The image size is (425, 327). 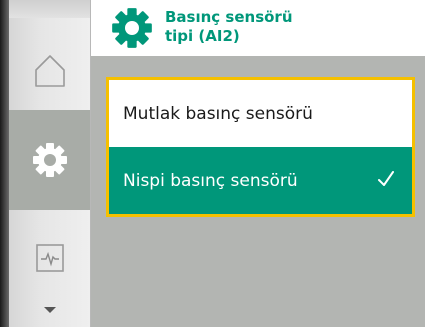 I want to click on home-icon, so click(x=49, y=71).